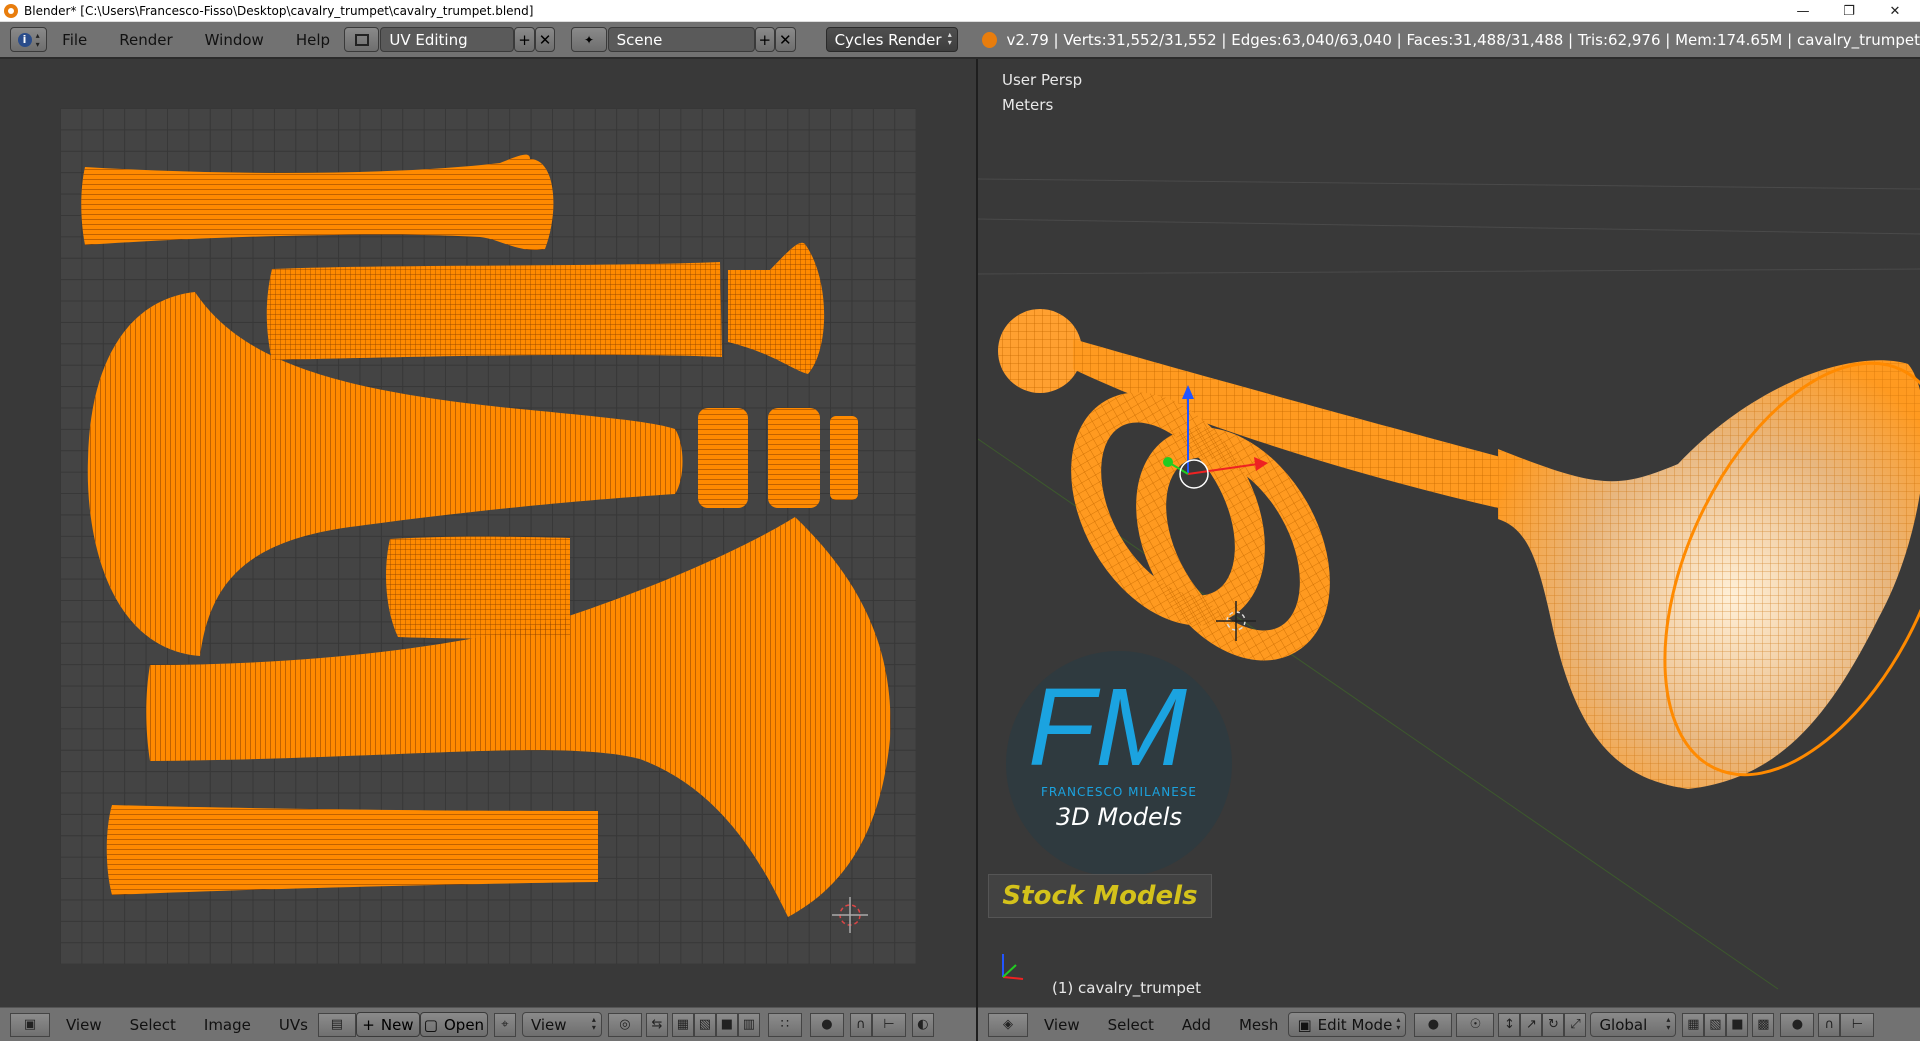  I want to click on delete-screen-button: ✕, so click(545, 39).